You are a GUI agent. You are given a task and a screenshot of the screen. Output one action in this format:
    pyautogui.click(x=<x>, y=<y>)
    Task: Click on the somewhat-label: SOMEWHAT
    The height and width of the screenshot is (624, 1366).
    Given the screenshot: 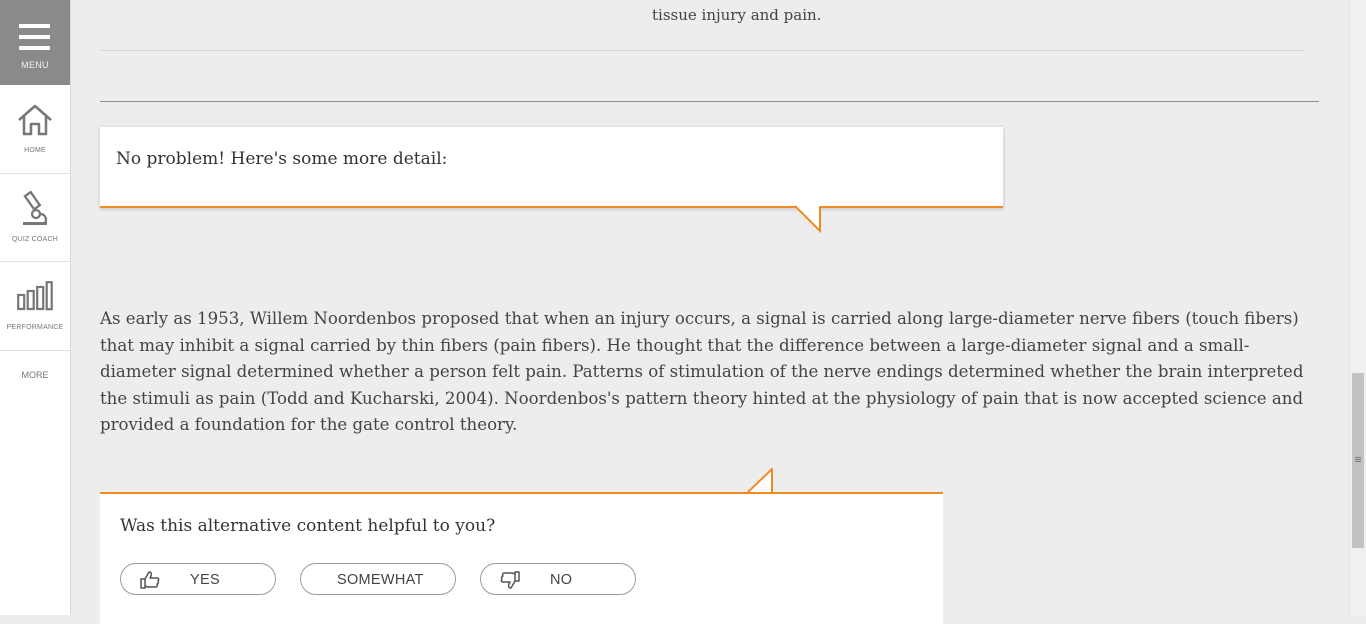 What is the action you would take?
    pyautogui.click(x=380, y=580)
    